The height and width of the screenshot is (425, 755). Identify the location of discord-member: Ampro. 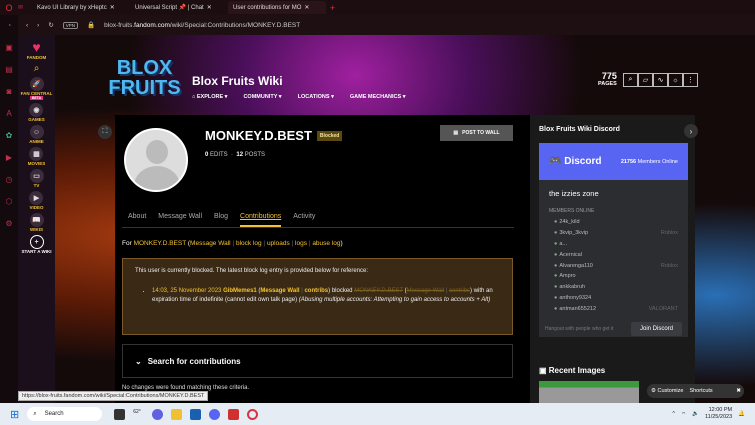
(613, 276).